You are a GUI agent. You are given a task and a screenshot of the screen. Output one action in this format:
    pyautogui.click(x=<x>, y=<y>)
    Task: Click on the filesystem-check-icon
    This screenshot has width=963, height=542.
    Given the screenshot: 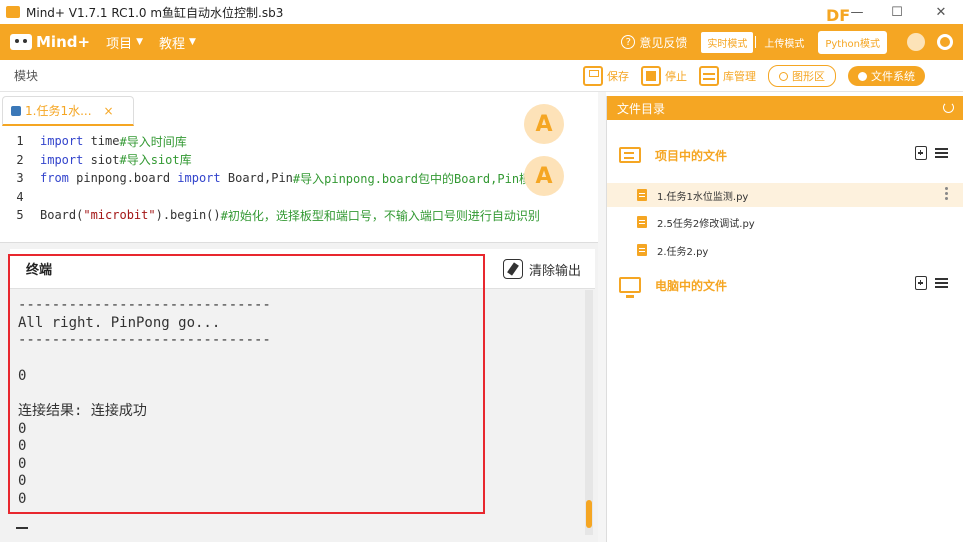 What is the action you would take?
    pyautogui.click(x=862, y=76)
    